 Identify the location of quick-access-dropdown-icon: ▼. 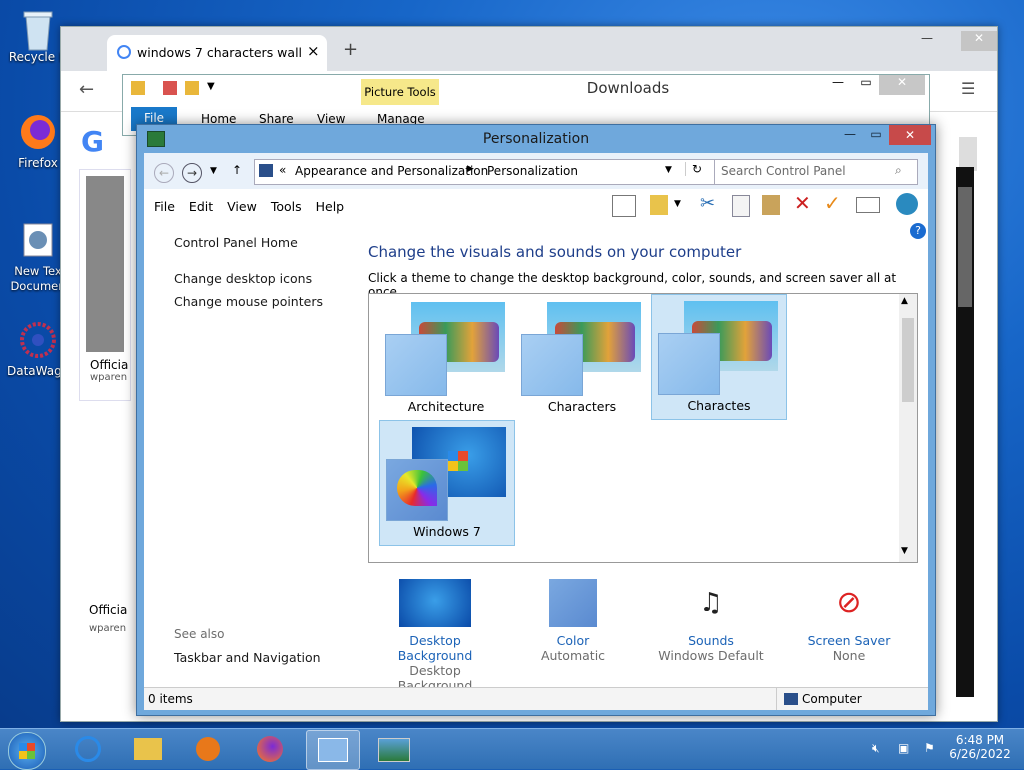
(211, 86).